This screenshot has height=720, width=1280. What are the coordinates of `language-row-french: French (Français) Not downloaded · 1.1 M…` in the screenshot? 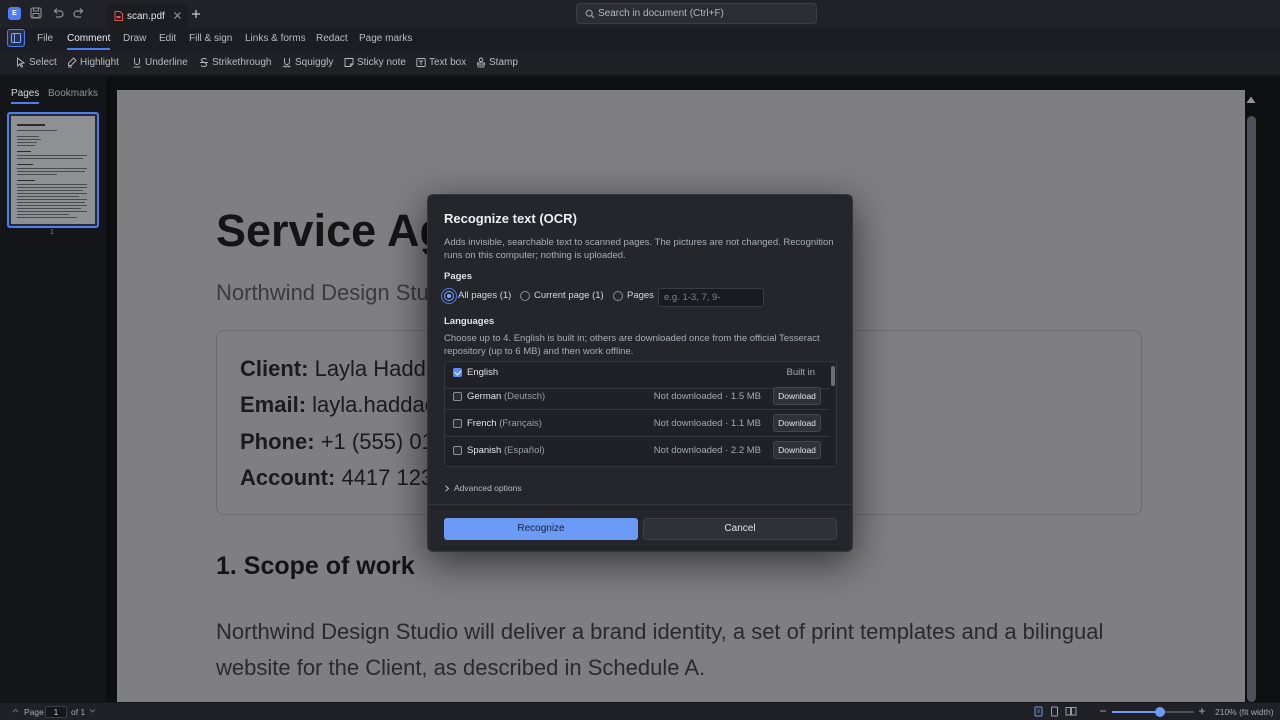 It's located at (637, 423).